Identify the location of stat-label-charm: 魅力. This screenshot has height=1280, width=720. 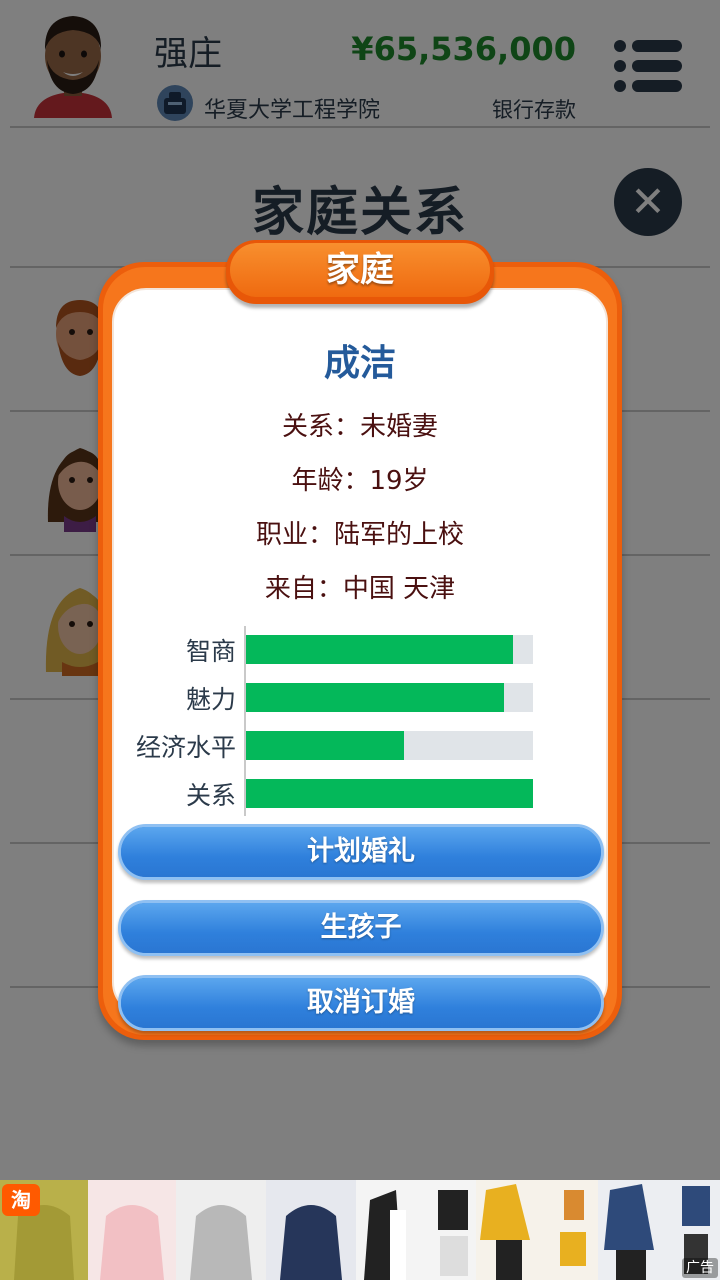
(210, 699).